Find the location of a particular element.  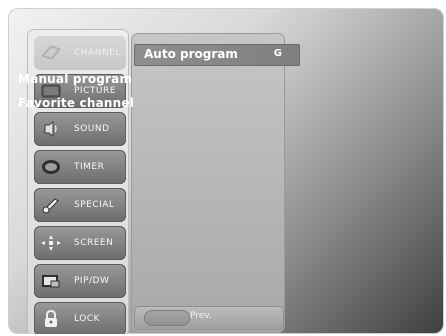

submenu-item-favorite-channel: Favorite channel is located at coordinates (76, 103).